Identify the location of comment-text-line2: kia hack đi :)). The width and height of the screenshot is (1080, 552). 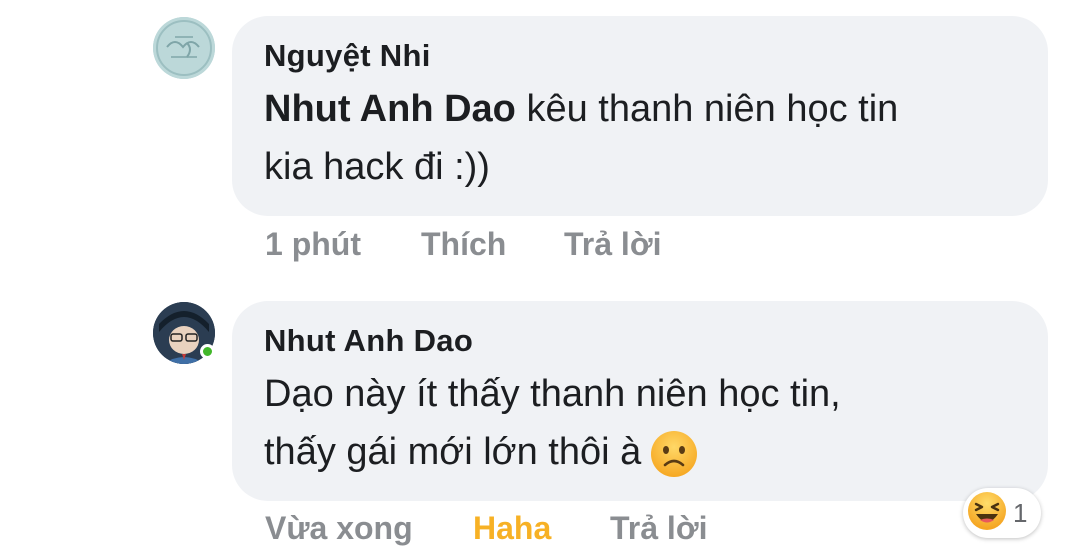
(377, 167).